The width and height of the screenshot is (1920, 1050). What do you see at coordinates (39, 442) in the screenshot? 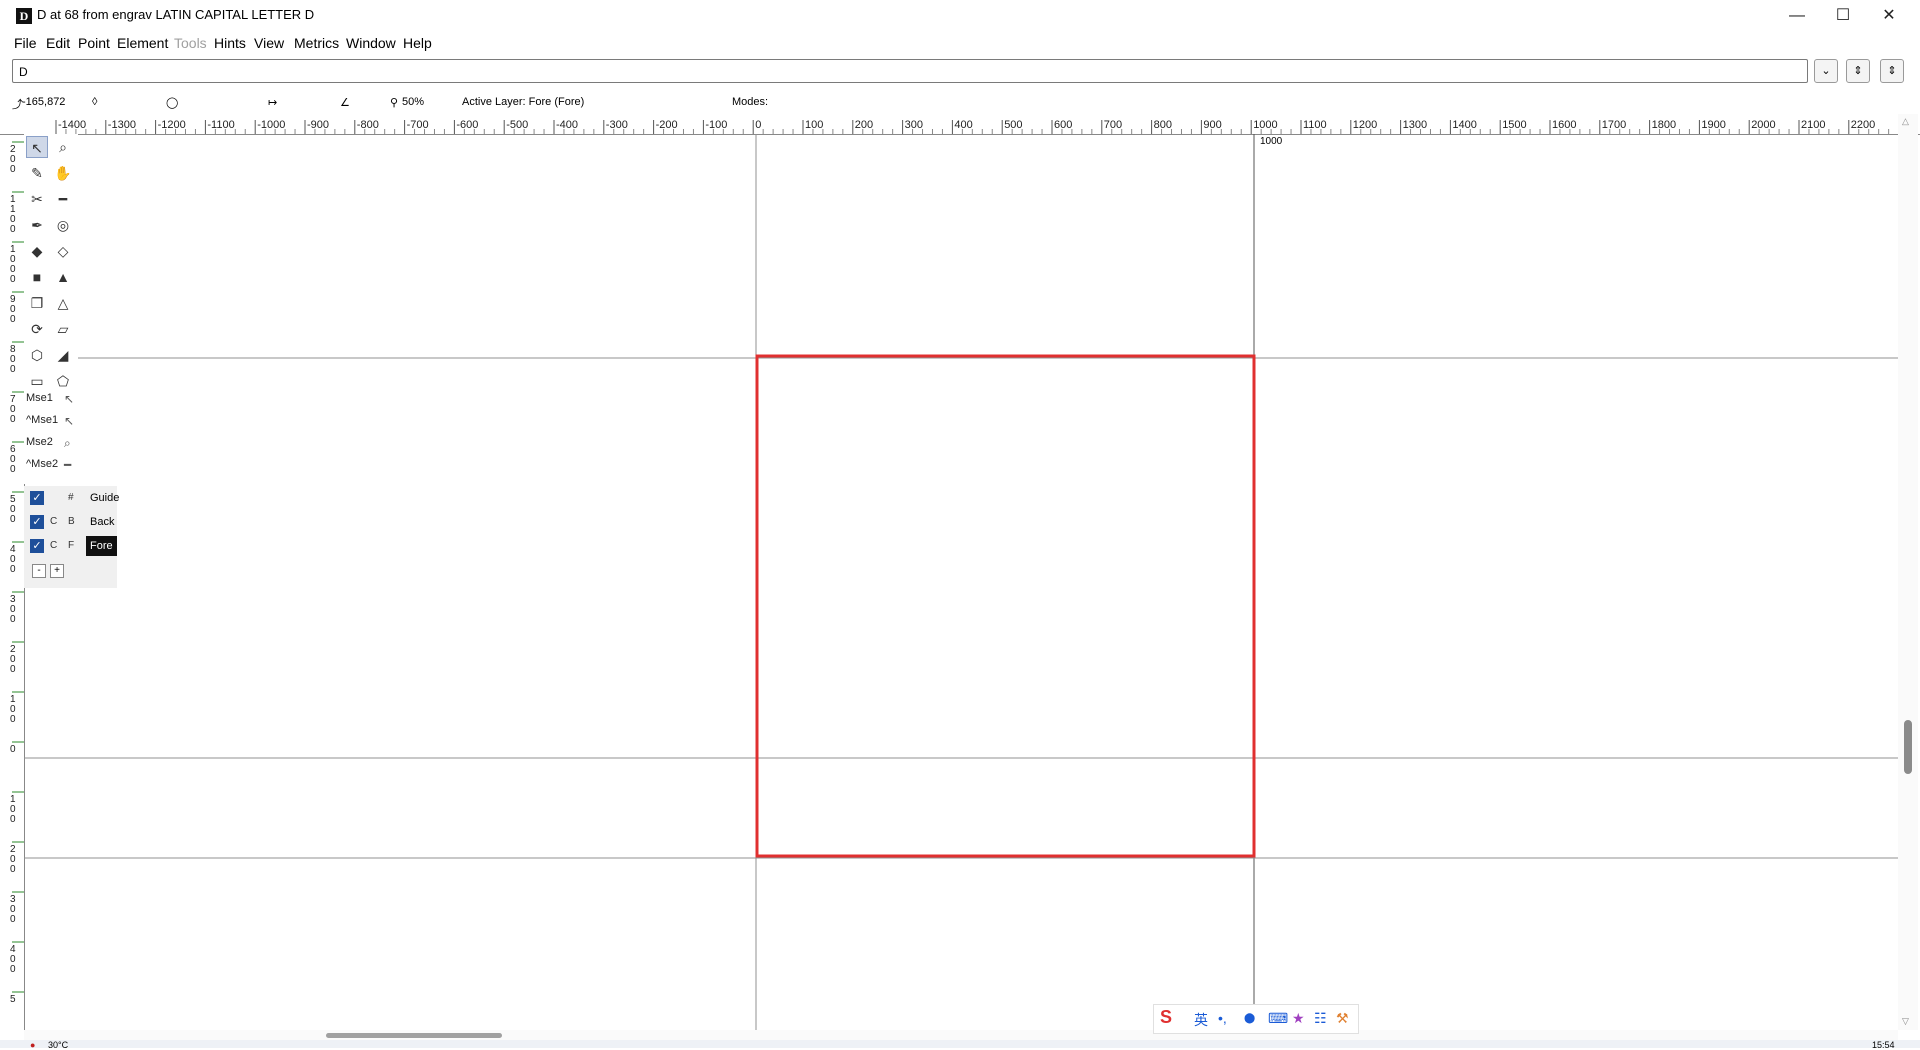
I see `mouse-binding-label: Mse2` at bounding box center [39, 442].